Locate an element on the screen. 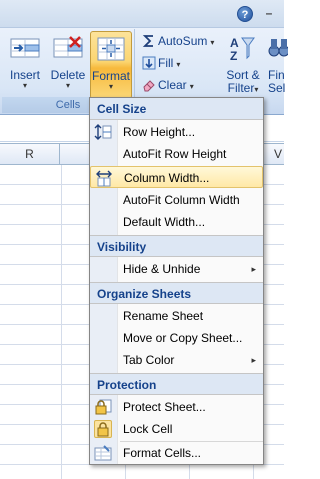 Image resolution: width=320 pixels, height=479 pixels. delete-label: Delete is located at coordinates (68, 75).